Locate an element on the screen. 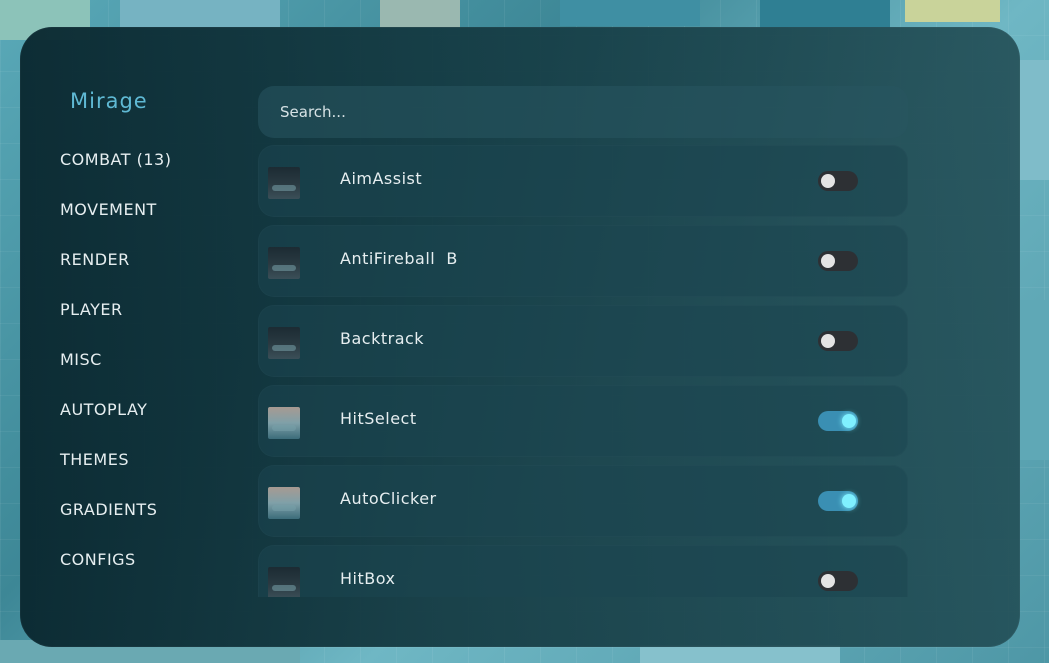 The image size is (1049, 663). module-name: HitSelect is located at coordinates (378, 418).